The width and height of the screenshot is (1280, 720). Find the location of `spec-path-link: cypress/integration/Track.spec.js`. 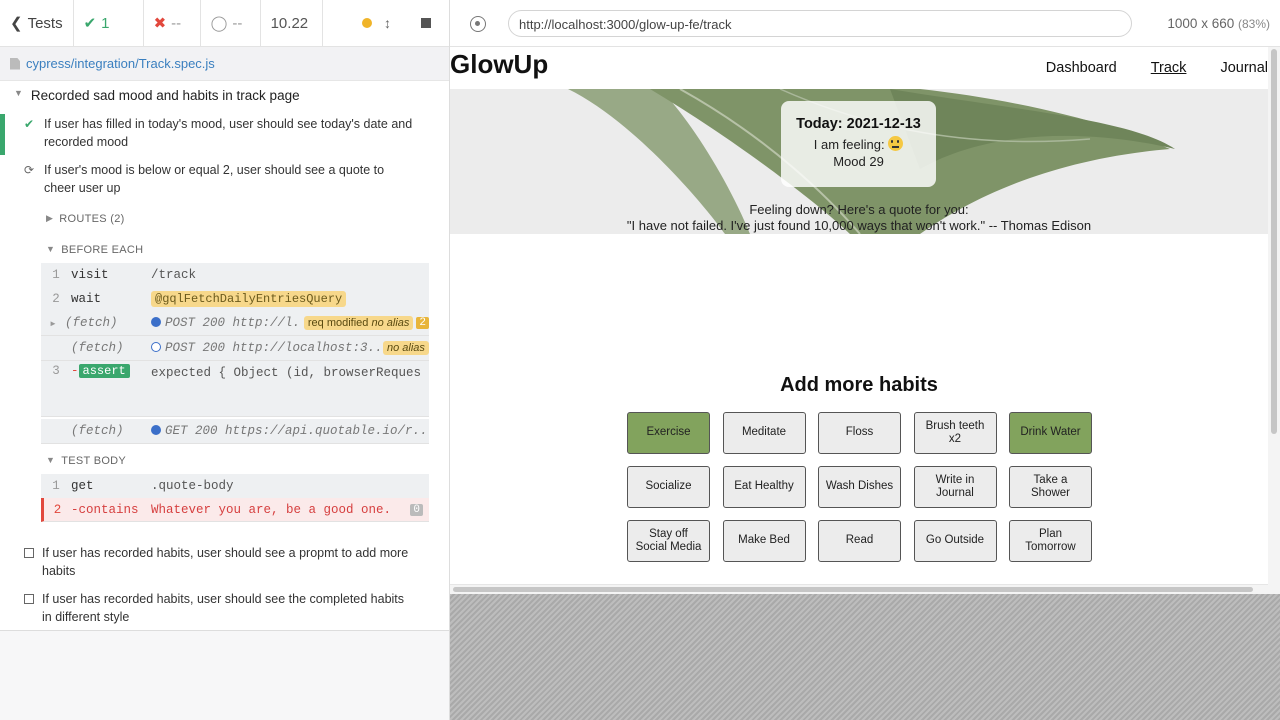

spec-path-link: cypress/integration/Track.spec.js is located at coordinates (120, 63).